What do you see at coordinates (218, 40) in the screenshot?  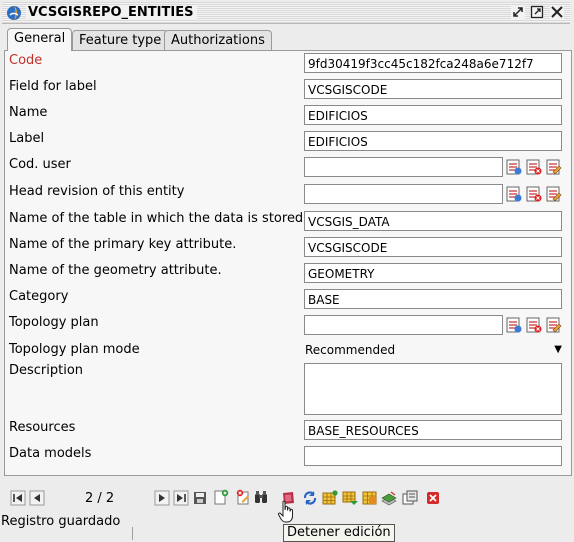 I see `tab-authorizations: Authorizations` at bounding box center [218, 40].